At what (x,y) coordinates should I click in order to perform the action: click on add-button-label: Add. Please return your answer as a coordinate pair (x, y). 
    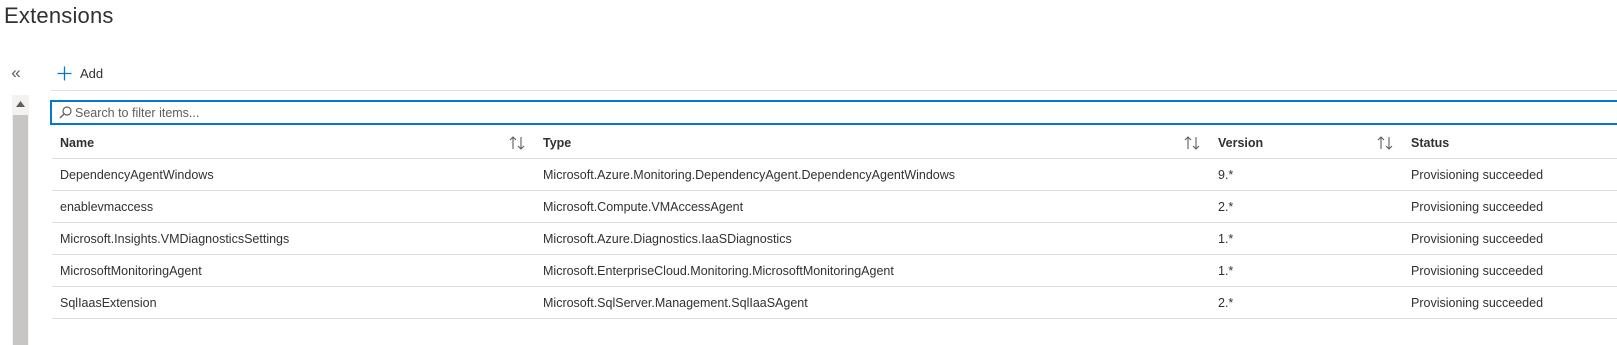
    Looking at the image, I should click on (92, 73).